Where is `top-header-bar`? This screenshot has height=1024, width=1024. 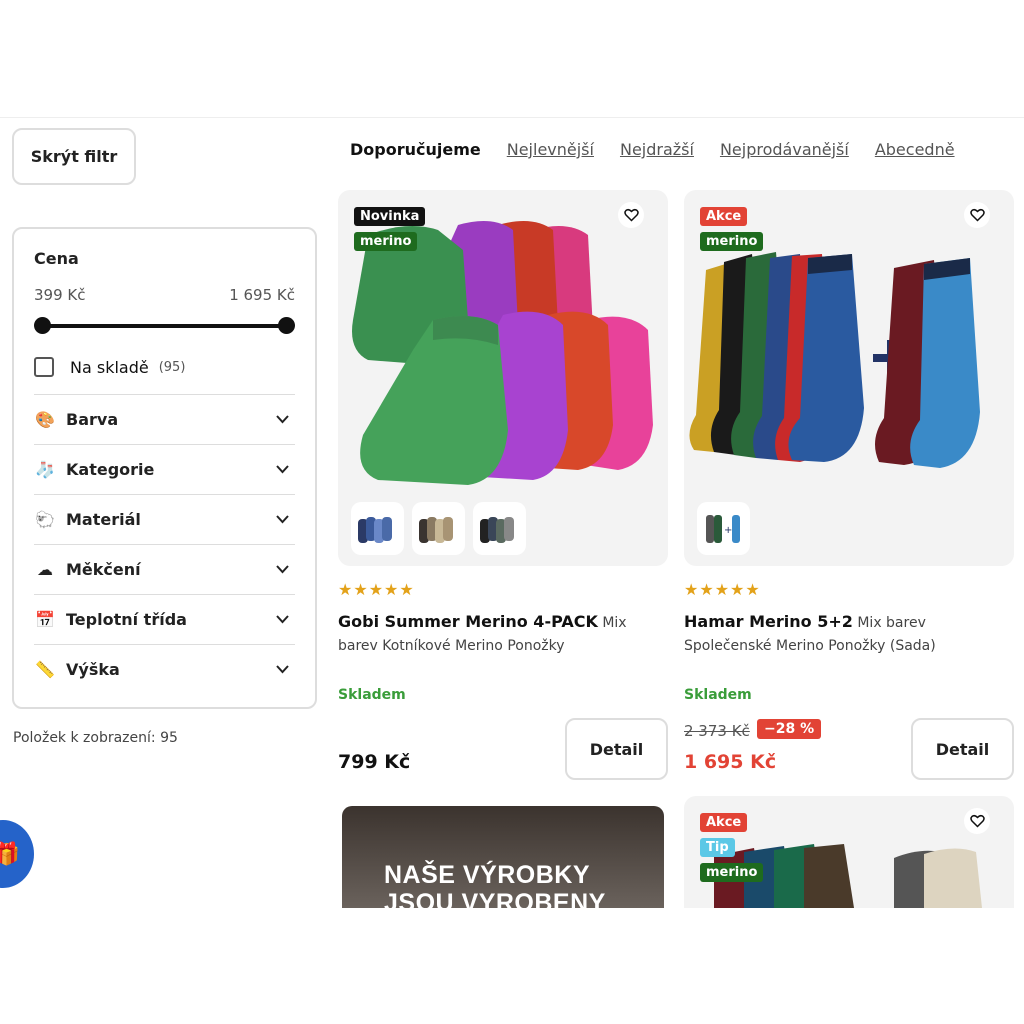
top-header-bar is located at coordinates (512, 59).